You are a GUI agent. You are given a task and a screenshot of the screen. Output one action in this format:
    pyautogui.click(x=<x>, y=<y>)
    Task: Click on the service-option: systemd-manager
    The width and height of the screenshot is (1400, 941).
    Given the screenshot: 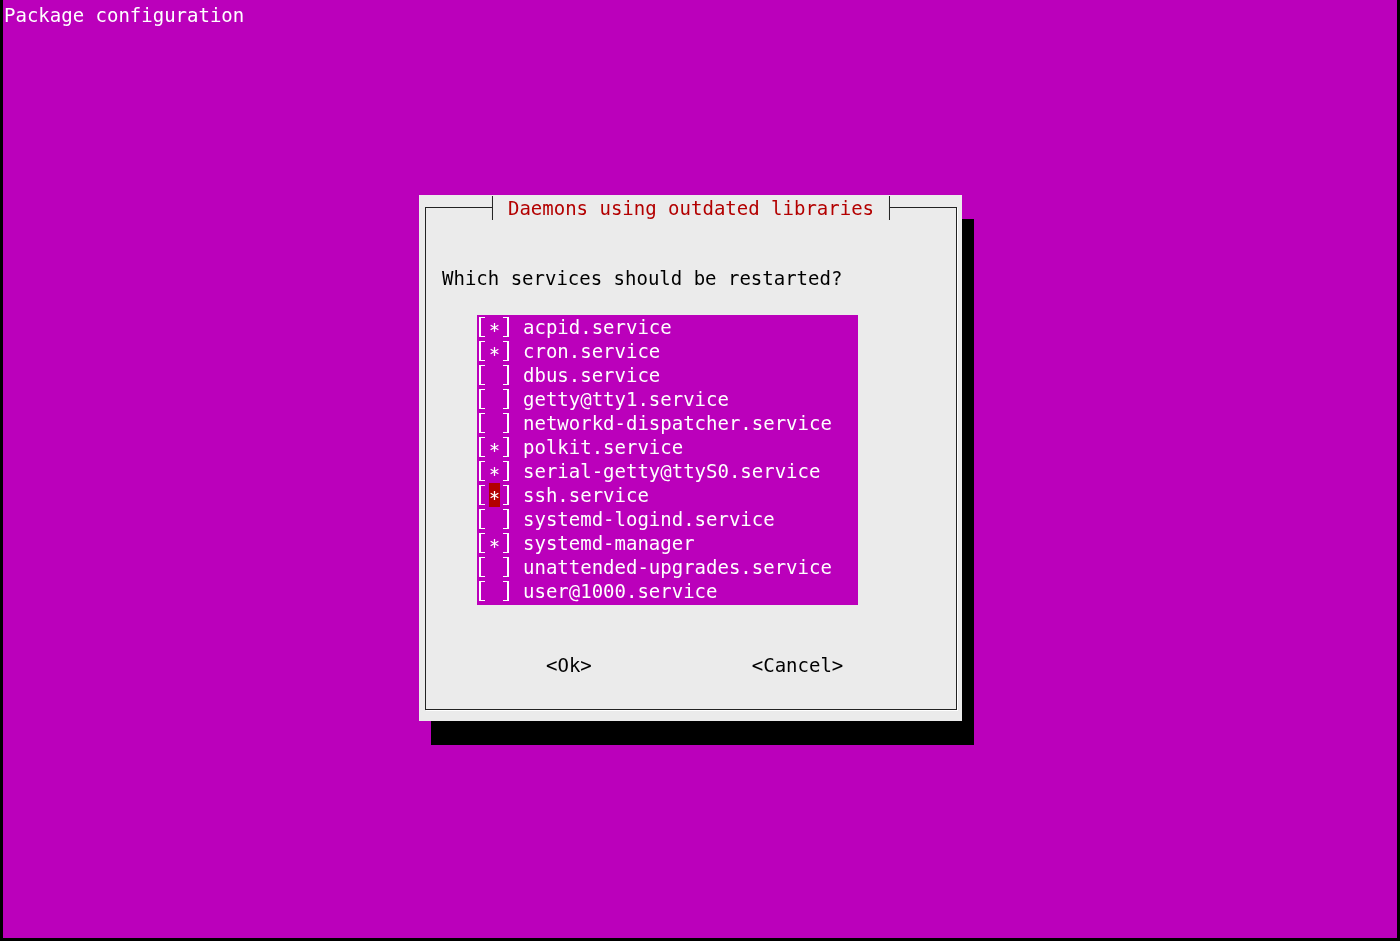 What is the action you would take?
    pyautogui.click(x=667, y=543)
    